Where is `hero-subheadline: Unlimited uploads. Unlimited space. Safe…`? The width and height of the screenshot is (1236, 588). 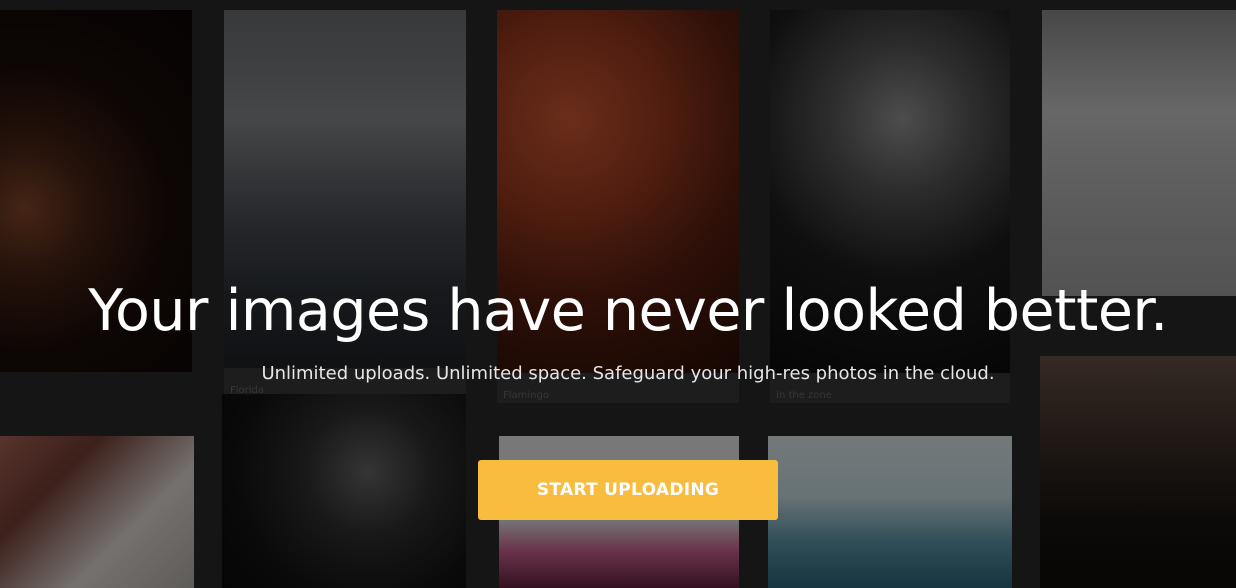
hero-subheadline: Unlimited uploads. Unlimited space. Safe… is located at coordinates (628, 373).